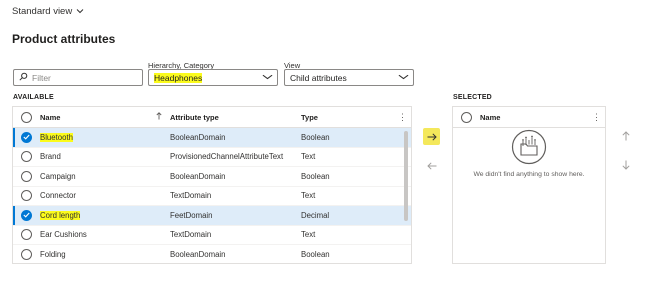 The height and width of the screenshot is (302, 653). I want to click on row-name-cell: Campaign, so click(105, 176).